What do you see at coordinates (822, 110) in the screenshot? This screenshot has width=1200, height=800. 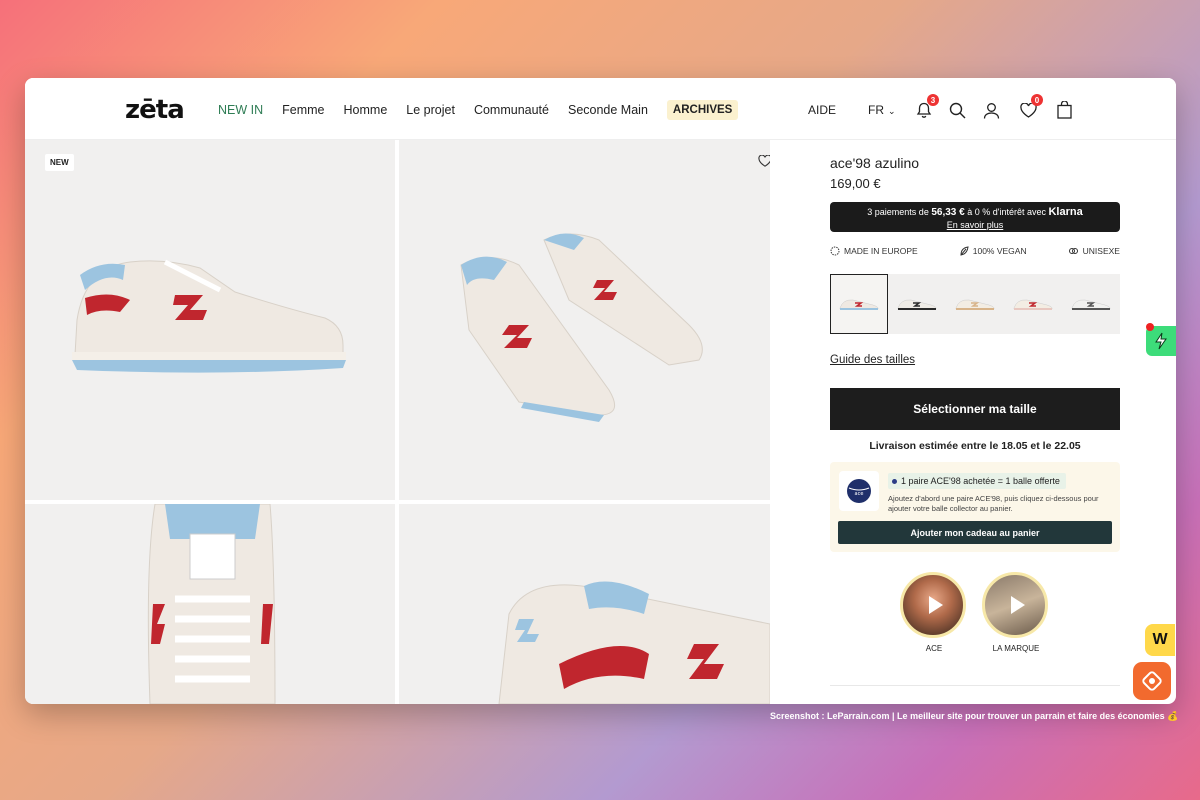 I see `help-link: AIDE` at bounding box center [822, 110].